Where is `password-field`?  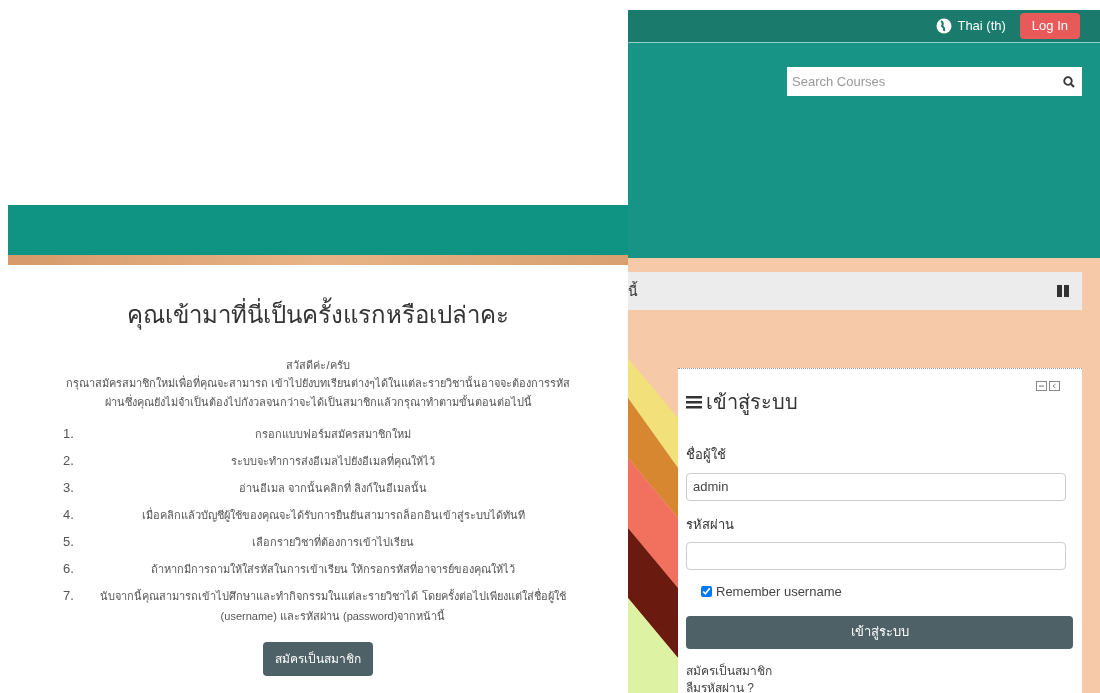 password-field is located at coordinates (876, 556).